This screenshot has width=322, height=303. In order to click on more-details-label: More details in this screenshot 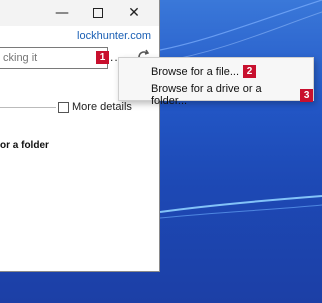, I will do `click(102, 107)`.